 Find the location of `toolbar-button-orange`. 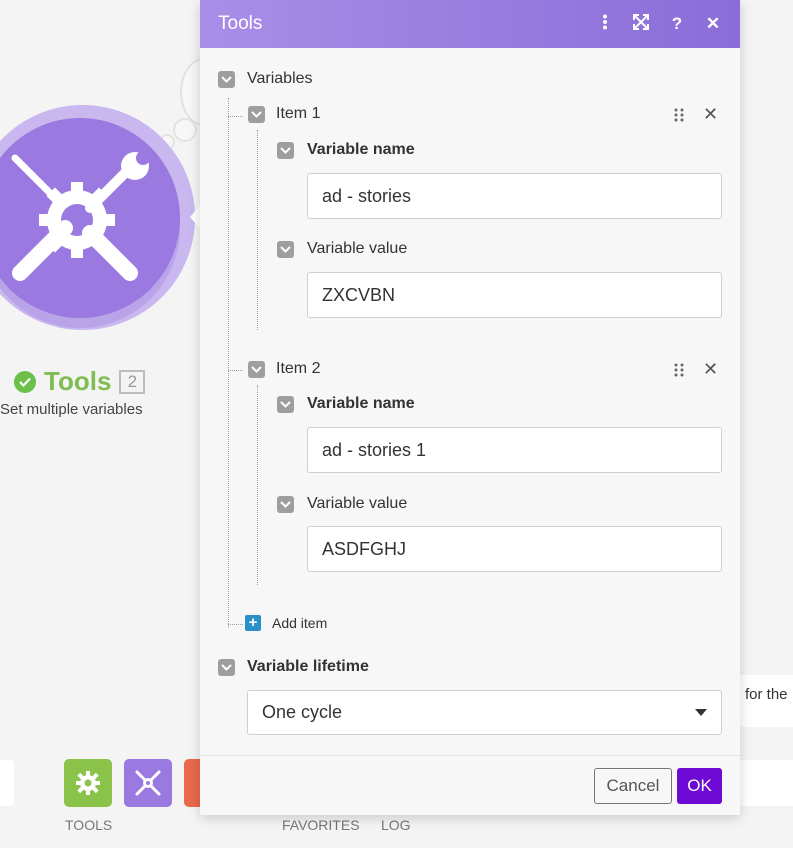

toolbar-button-orange is located at coordinates (192, 783).